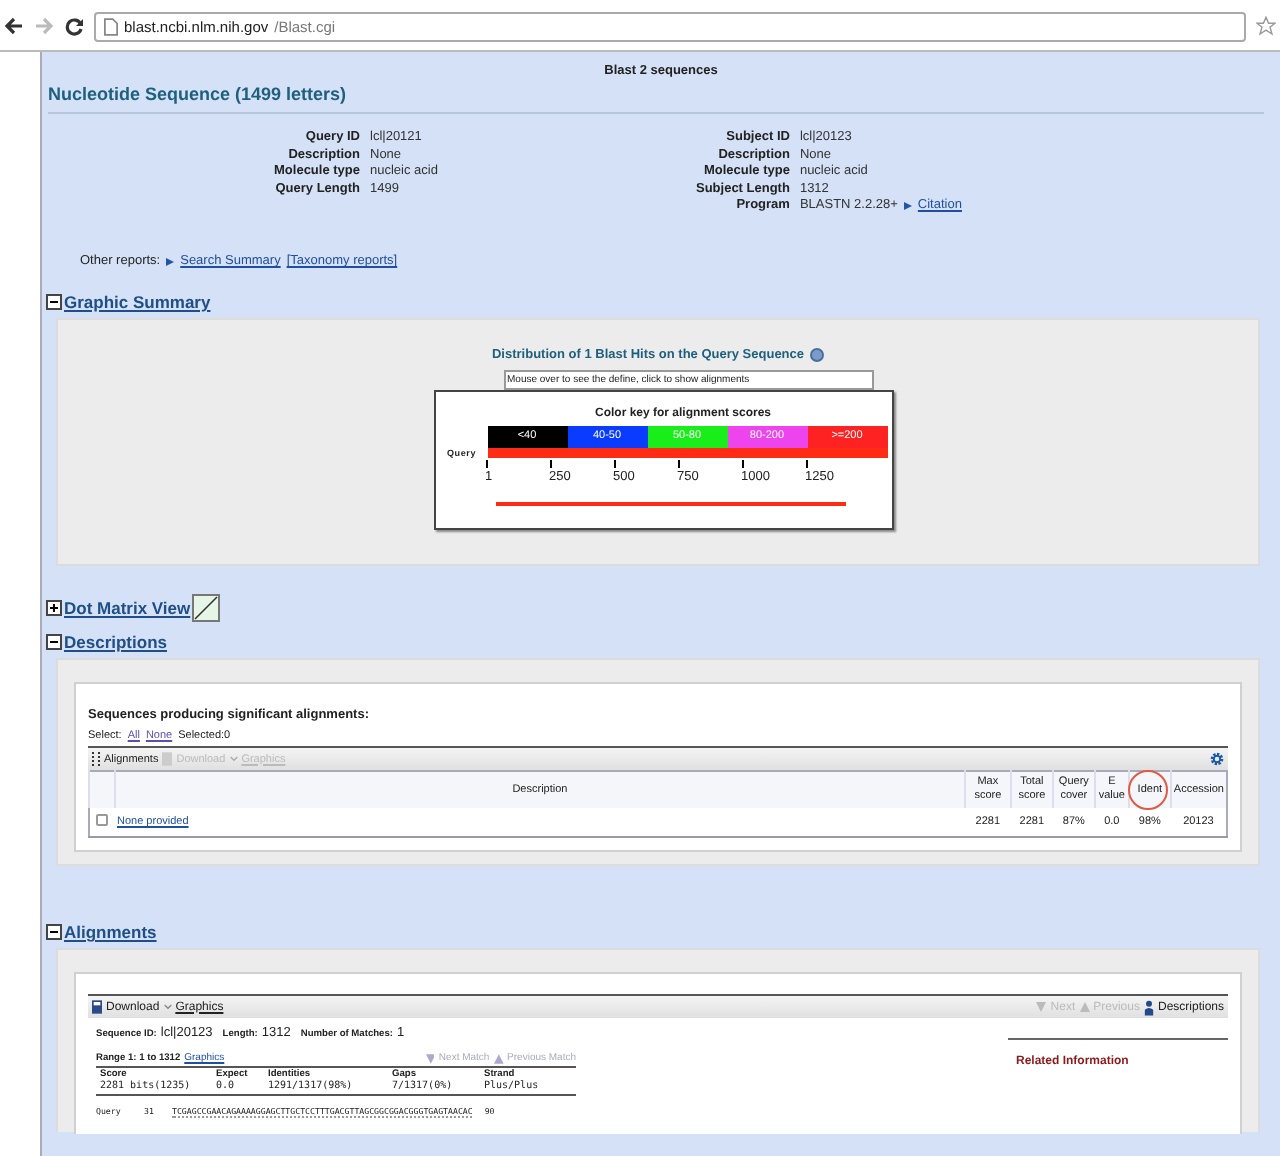 This screenshot has width=1280, height=1156. What do you see at coordinates (110, 932) in the screenshot?
I see `section-link: Alignments` at bounding box center [110, 932].